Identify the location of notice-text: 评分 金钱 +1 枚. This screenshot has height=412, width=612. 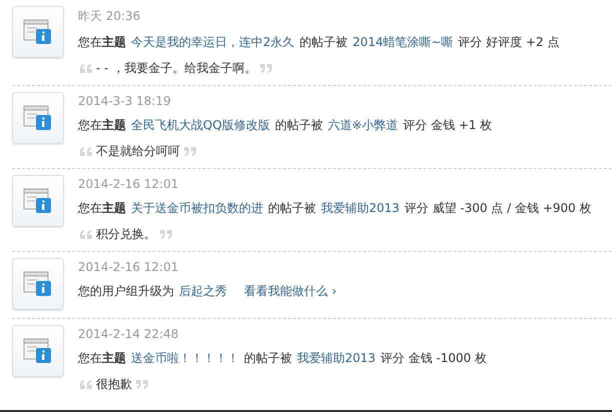
(447, 125).